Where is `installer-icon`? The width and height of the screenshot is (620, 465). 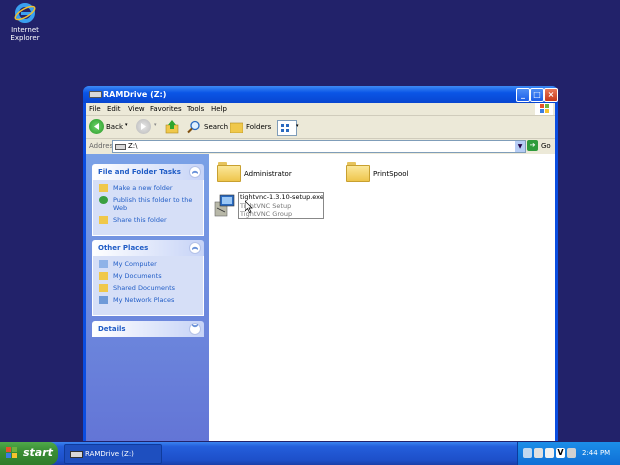 installer-icon is located at coordinates (225, 206).